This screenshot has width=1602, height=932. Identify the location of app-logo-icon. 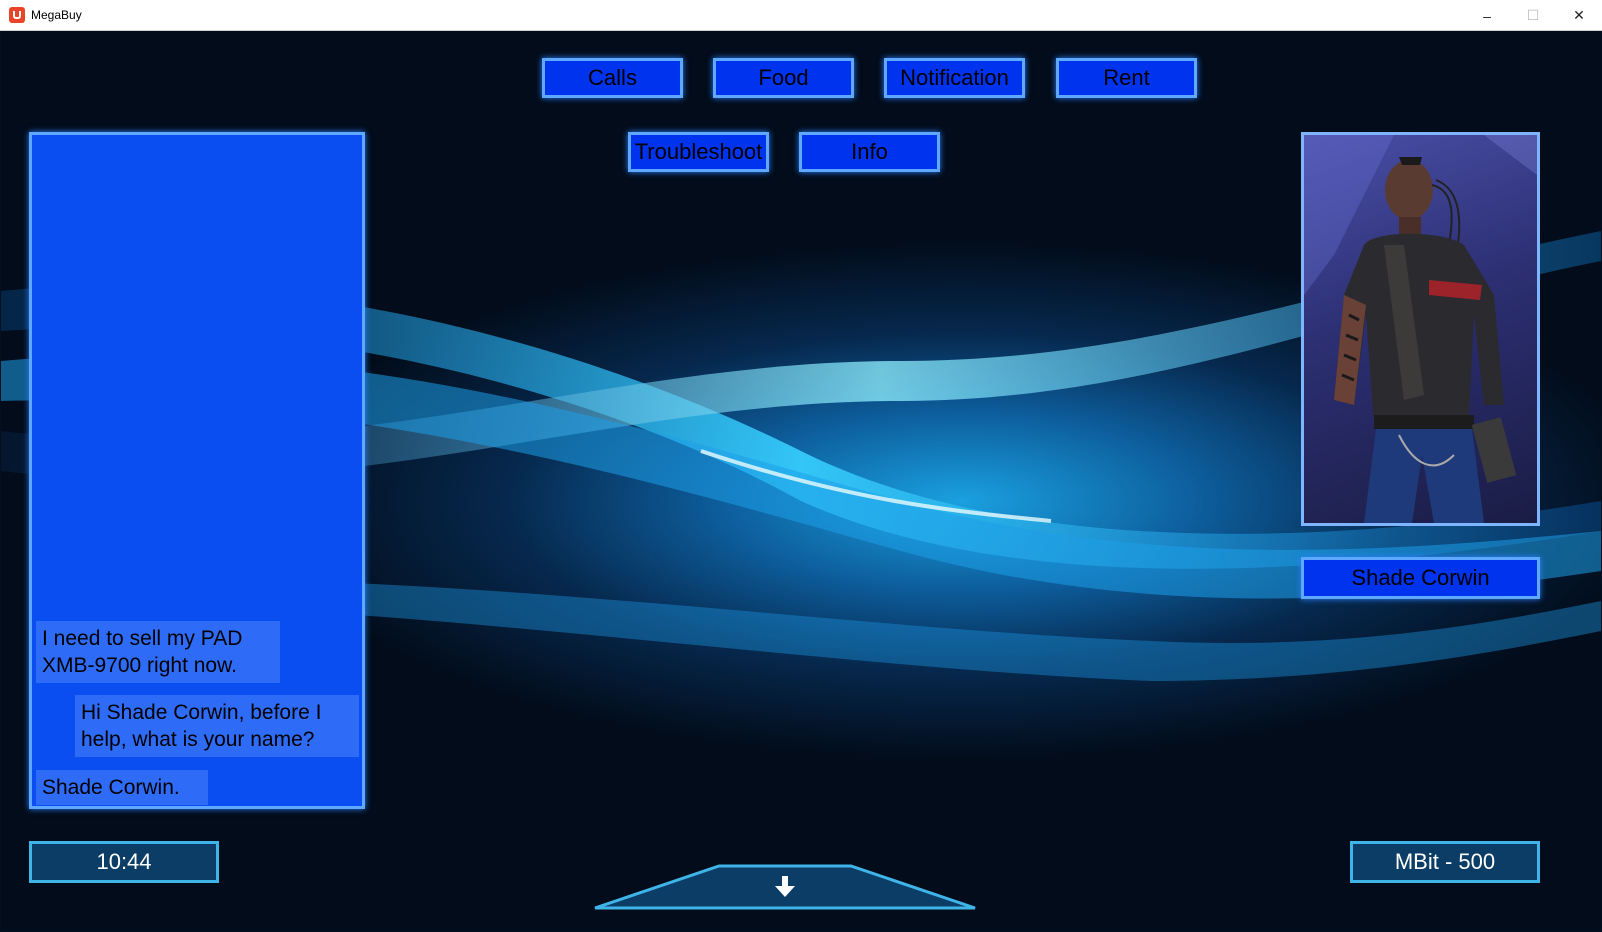
(17, 15).